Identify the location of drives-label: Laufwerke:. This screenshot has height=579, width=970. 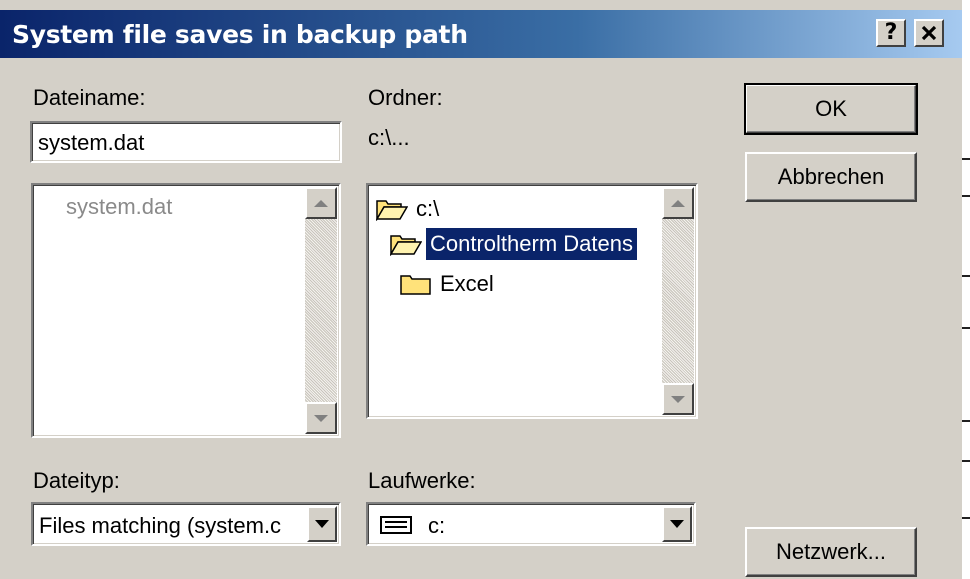
(422, 480).